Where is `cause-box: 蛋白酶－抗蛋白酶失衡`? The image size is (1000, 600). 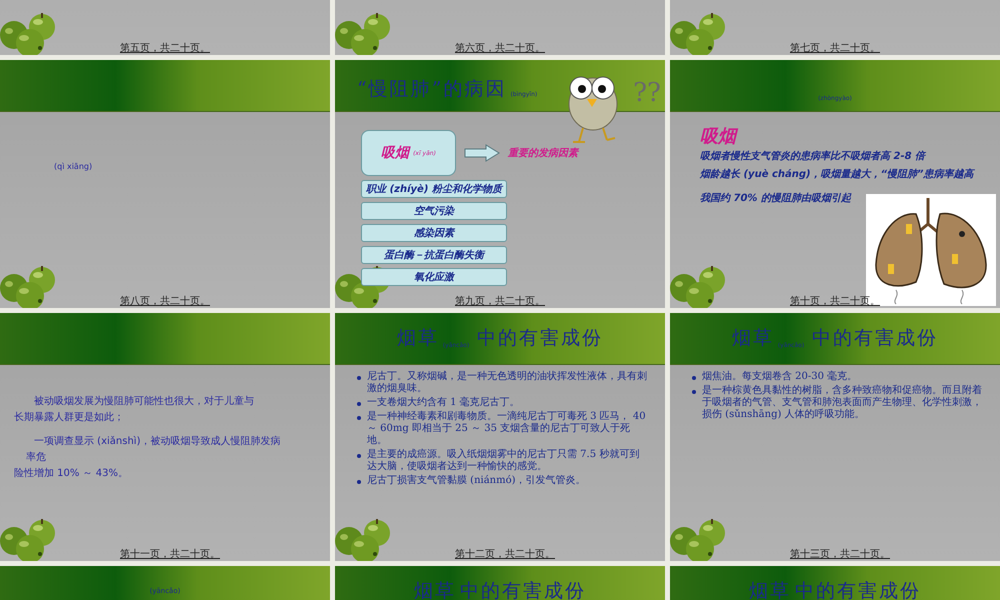 cause-box: 蛋白酶－抗蛋白酶失衡 is located at coordinates (434, 255).